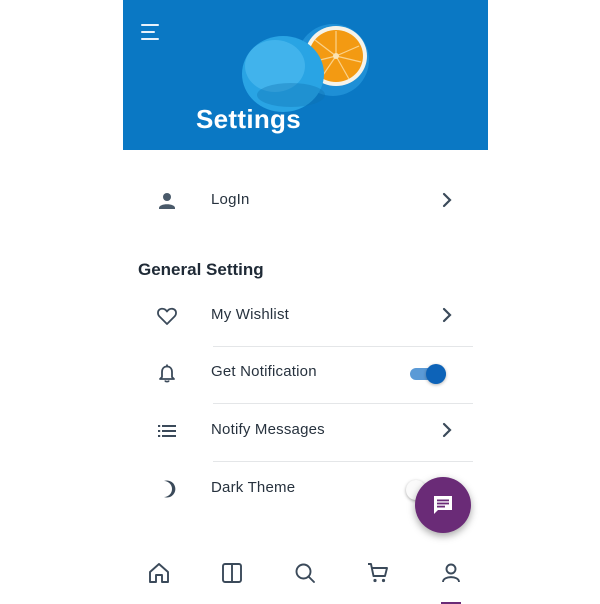  I want to click on login-row: LogIn, so click(305, 200).